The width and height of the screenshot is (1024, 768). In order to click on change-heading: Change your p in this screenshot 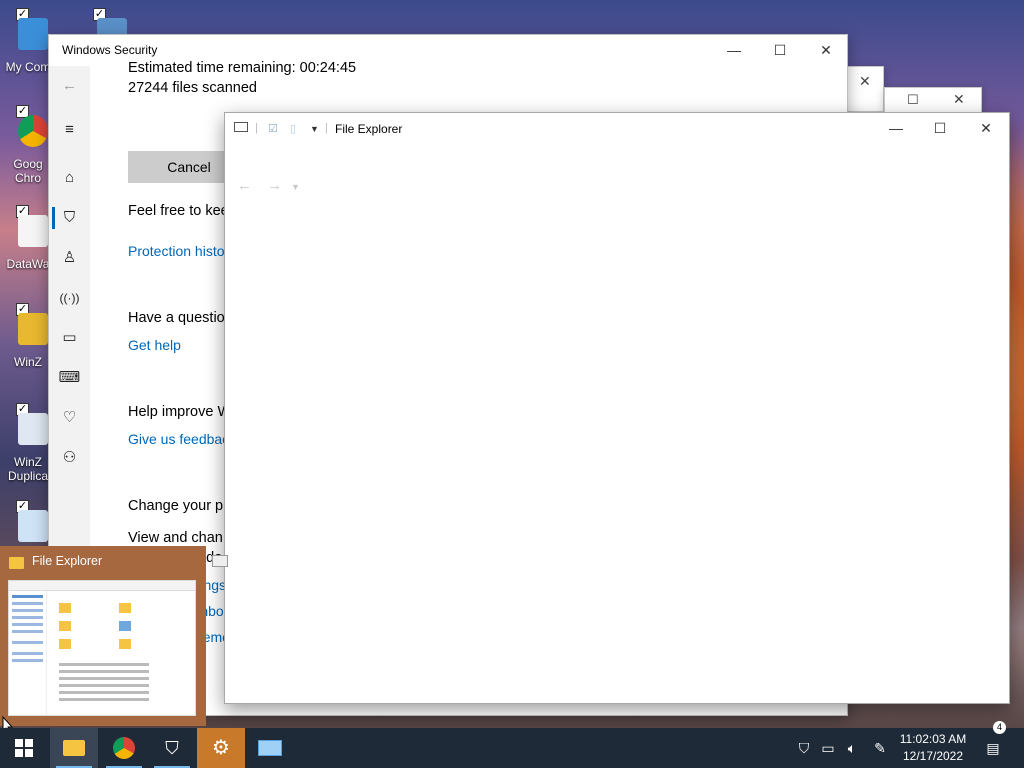, I will do `click(176, 506)`.